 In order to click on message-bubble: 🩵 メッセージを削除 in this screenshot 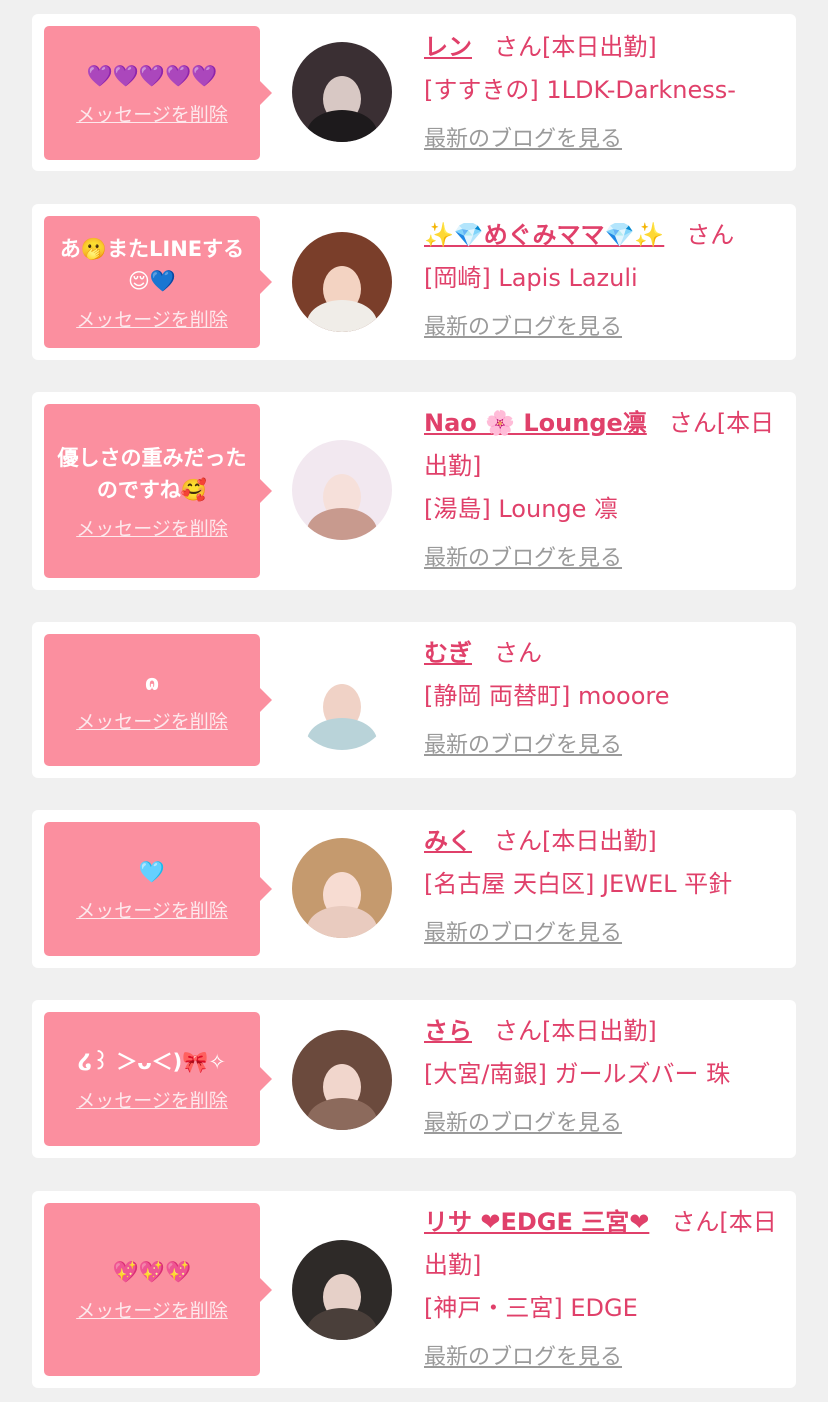, I will do `click(158, 889)`.